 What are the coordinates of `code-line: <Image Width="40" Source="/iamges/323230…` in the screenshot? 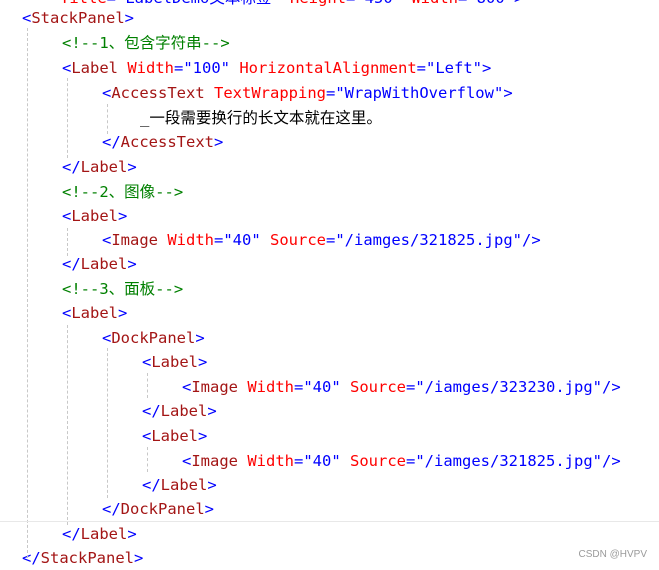 It's located at (401, 387).